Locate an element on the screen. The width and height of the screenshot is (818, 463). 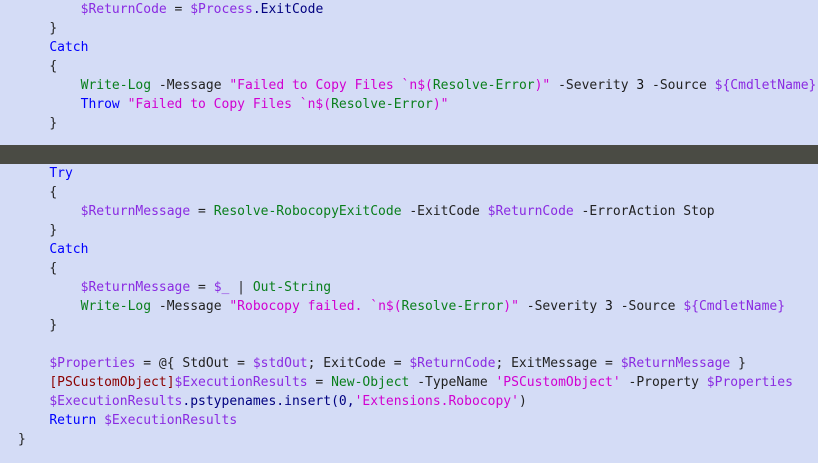
code-line is located at coordinates (409, 344).